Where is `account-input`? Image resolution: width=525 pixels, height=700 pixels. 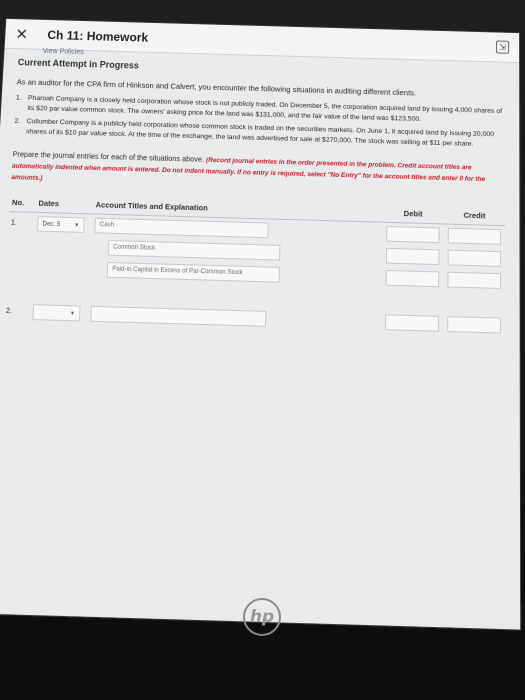
account-input is located at coordinates (178, 316).